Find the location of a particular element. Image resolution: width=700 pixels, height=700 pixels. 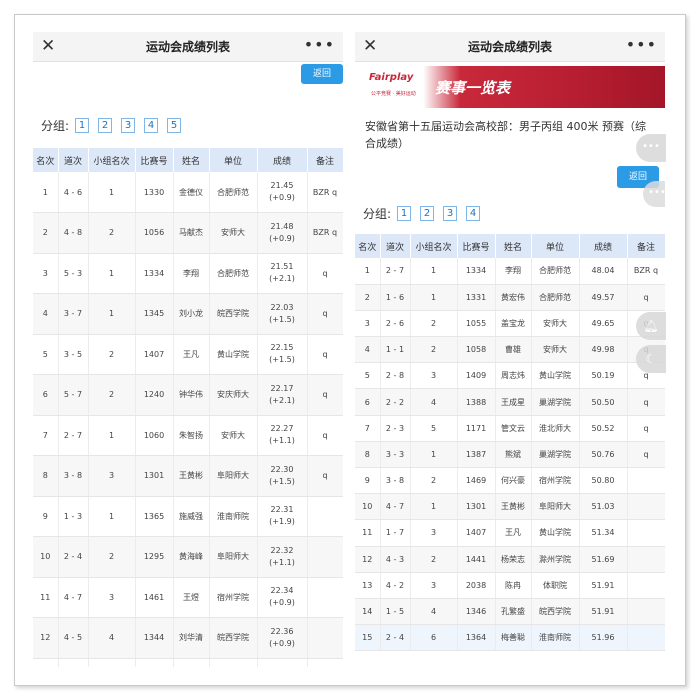

table-row: 72 - 7 1 1060 朱智扬 安师大 22.27 (+1.1) q is located at coordinates (188, 435).